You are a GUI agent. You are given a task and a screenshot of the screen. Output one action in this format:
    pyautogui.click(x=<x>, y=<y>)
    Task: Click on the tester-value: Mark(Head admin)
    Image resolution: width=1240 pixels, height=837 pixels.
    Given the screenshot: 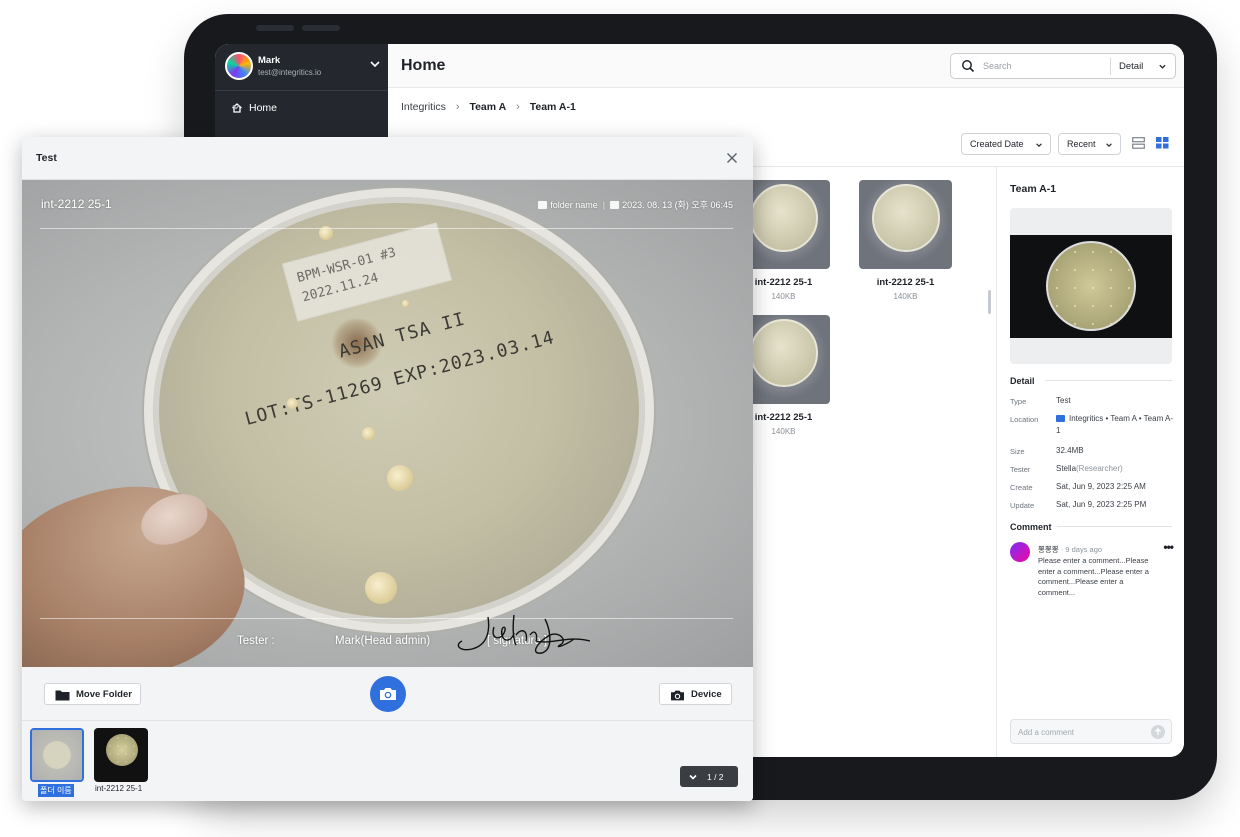 What is the action you would take?
    pyautogui.click(x=383, y=641)
    